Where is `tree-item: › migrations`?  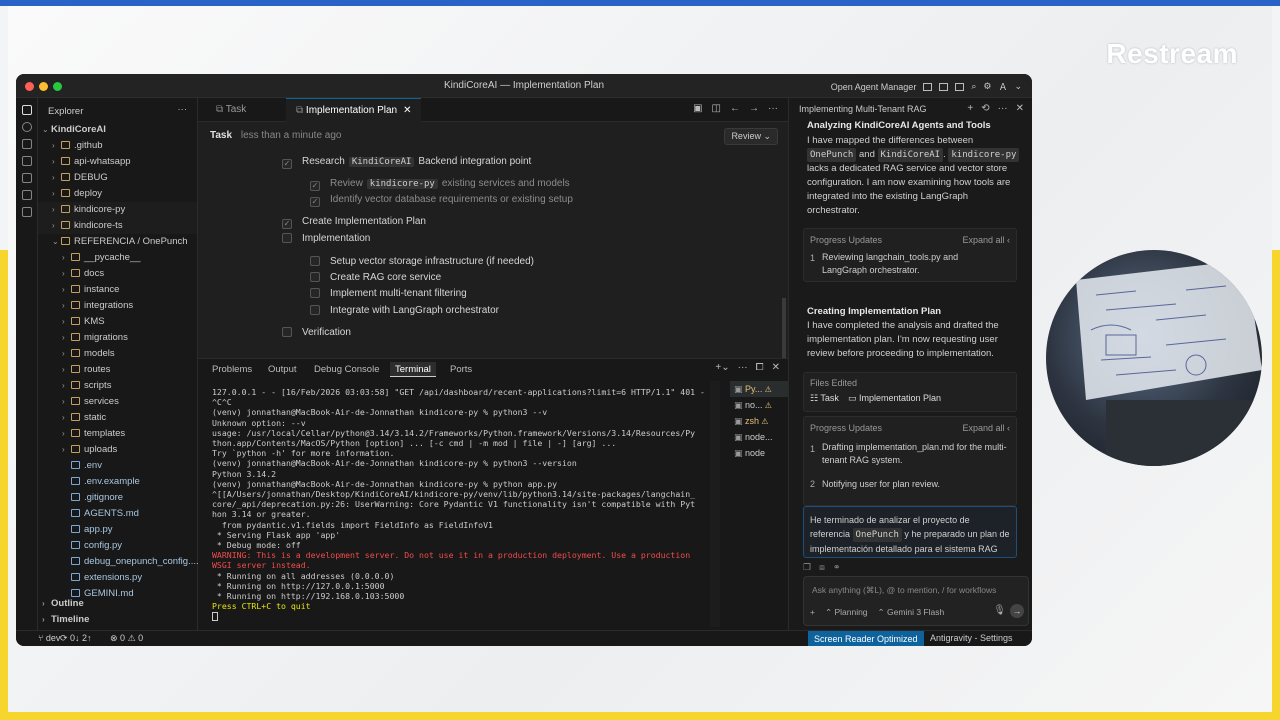 tree-item: › migrations is located at coordinates (117, 338).